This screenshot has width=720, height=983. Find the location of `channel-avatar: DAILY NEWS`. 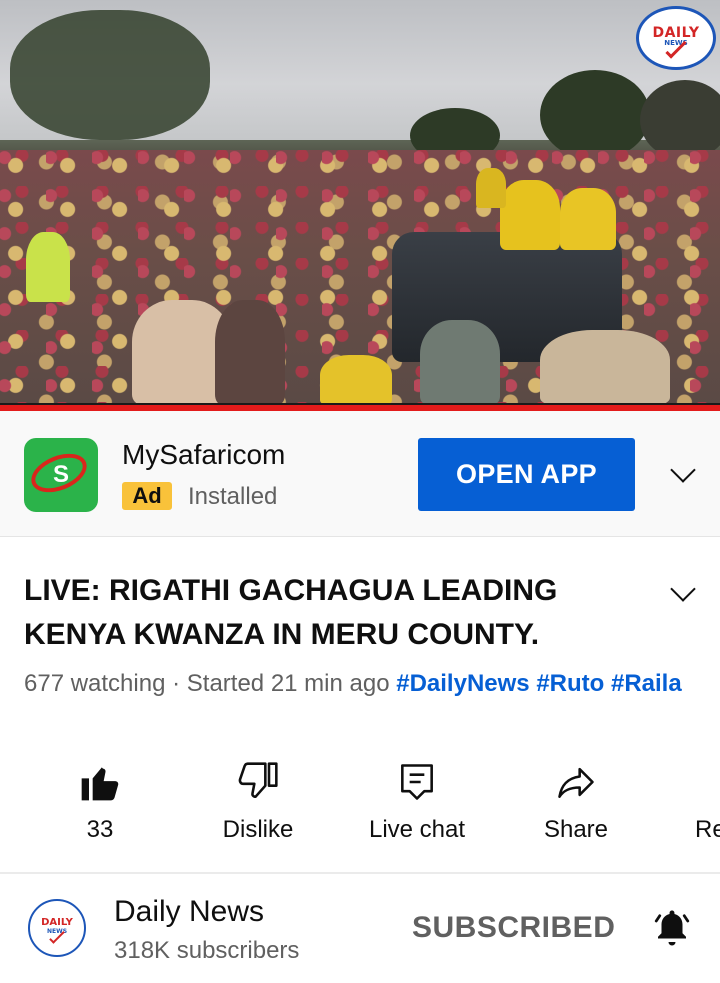

channel-avatar: DAILY NEWS is located at coordinates (57, 928).